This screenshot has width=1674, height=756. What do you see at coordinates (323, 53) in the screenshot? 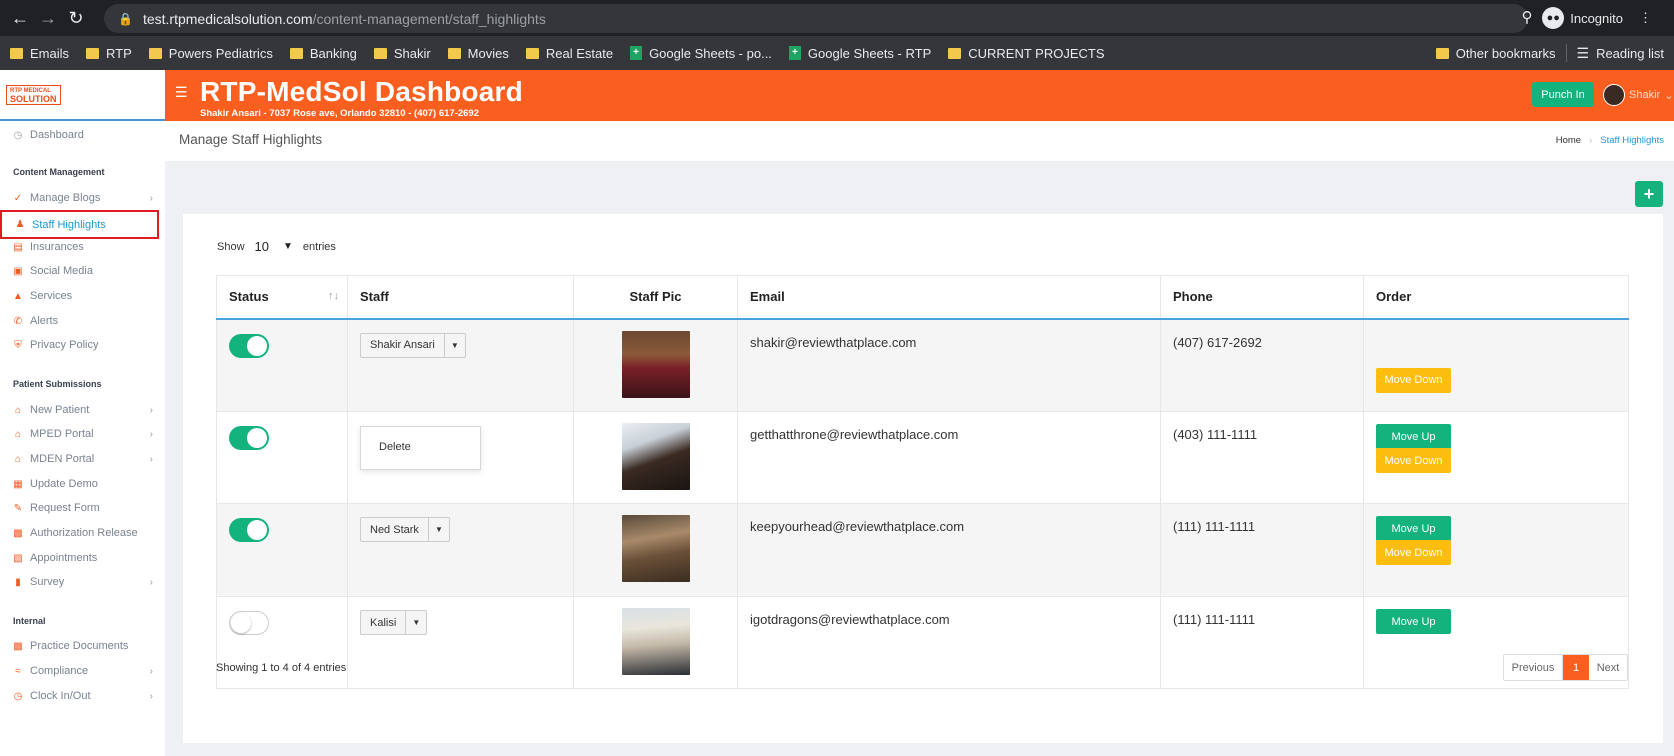
I see `bookmark-banking: Banking` at bounding box center [323, 53].